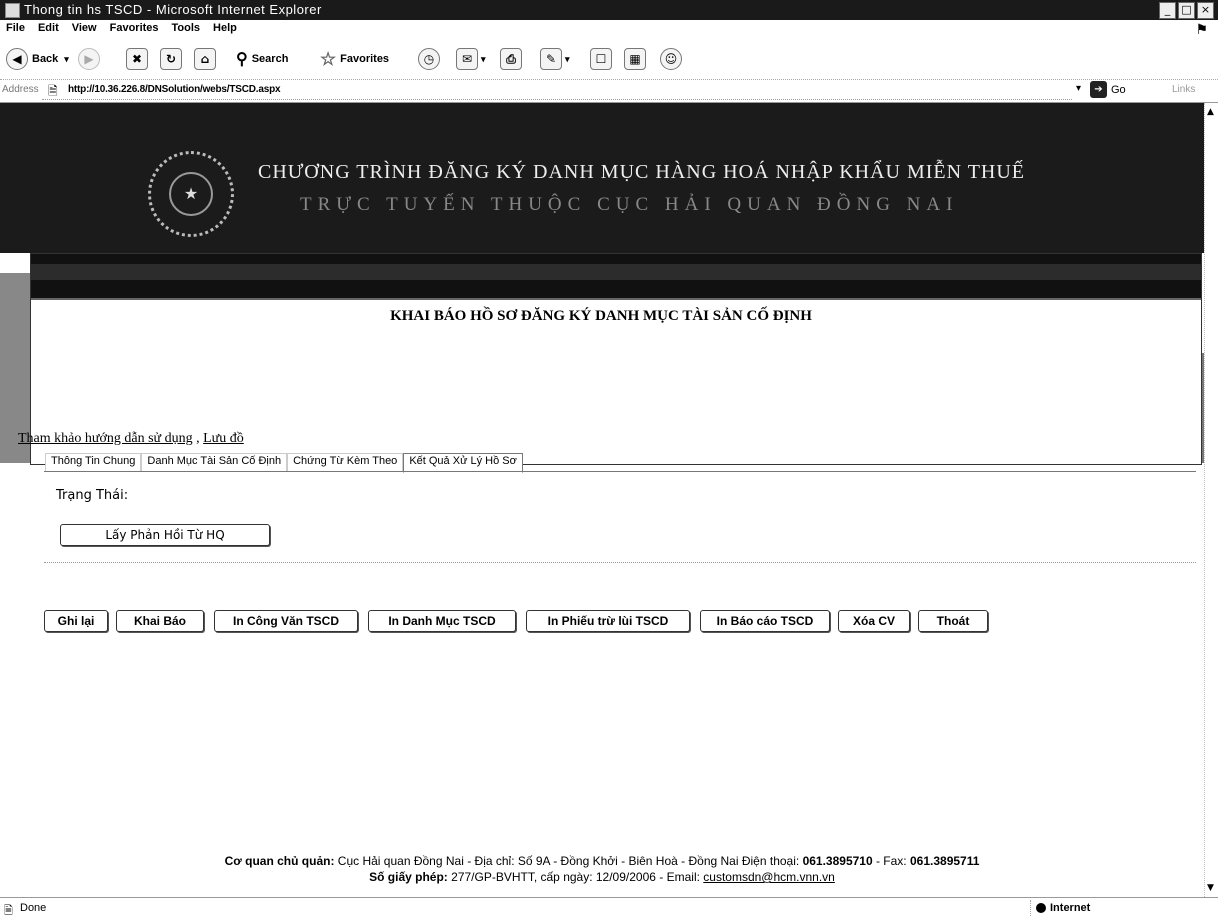 The image size is (1218, 921). I want to click on forward-arrow-icon: ▶, so click(89, 59).